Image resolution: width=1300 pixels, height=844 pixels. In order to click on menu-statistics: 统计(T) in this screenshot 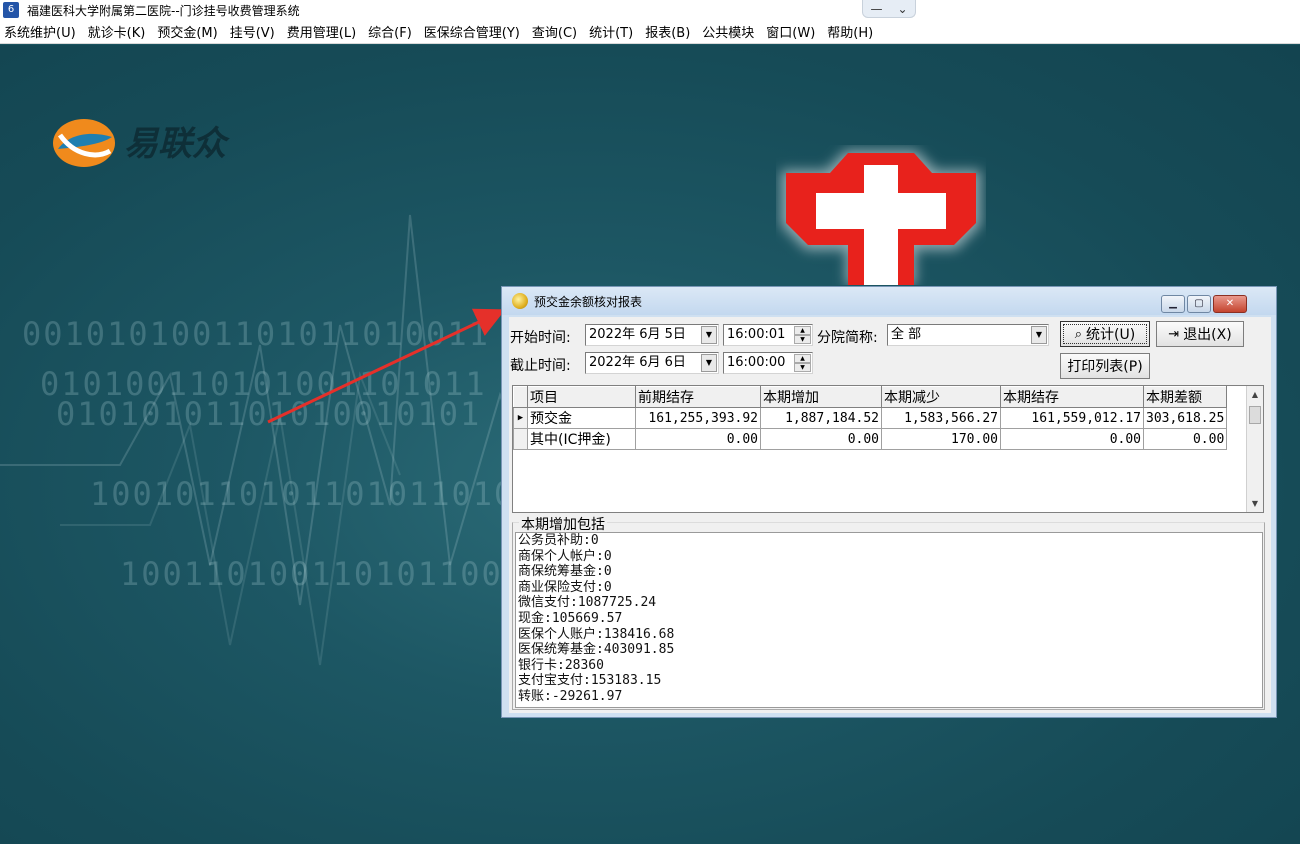, I will do `click(613, 31)`.